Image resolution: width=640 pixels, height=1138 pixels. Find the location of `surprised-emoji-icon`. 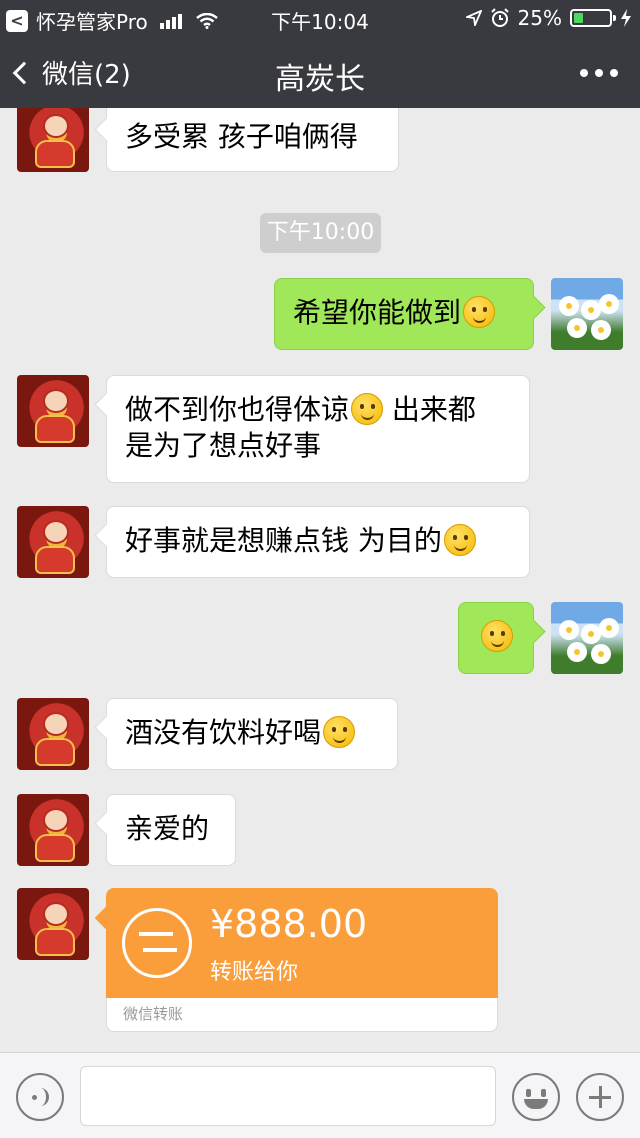

surprised-emoji-icon is located at coordinates (497, 636).